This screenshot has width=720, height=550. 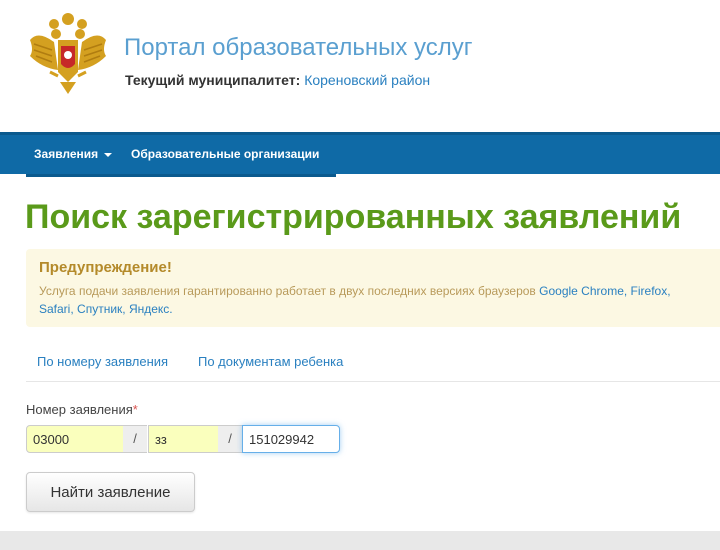 I want to click on application-number-part1-input, so click(x=75, y=439).